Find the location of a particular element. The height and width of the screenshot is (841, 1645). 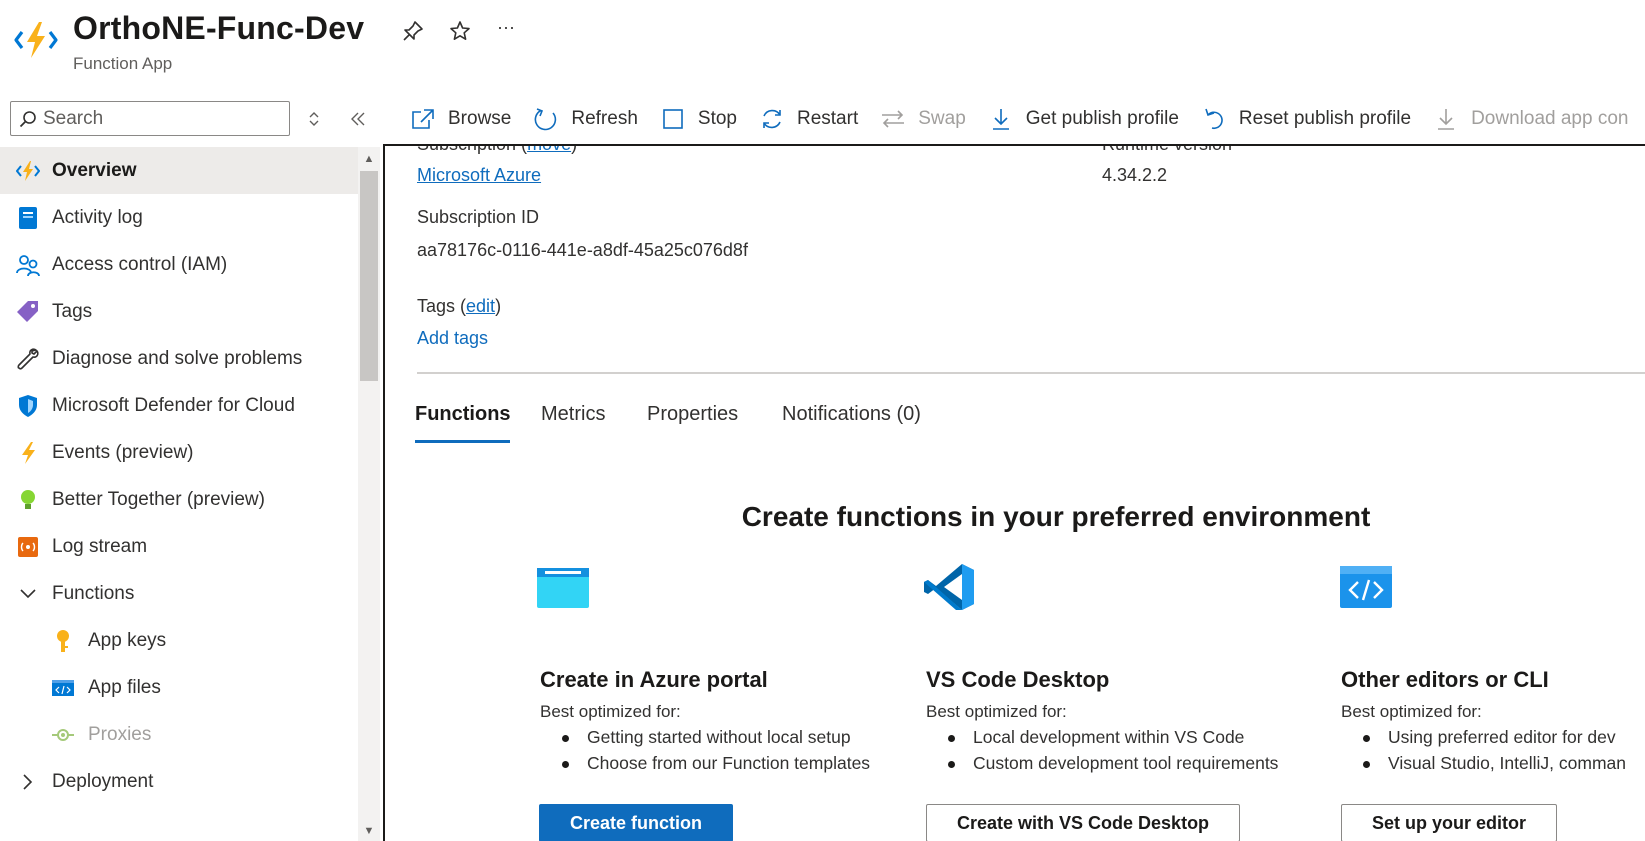

sidebar-item-diagnose: Diagnose and solve problems is located at coordinates (179, 358).